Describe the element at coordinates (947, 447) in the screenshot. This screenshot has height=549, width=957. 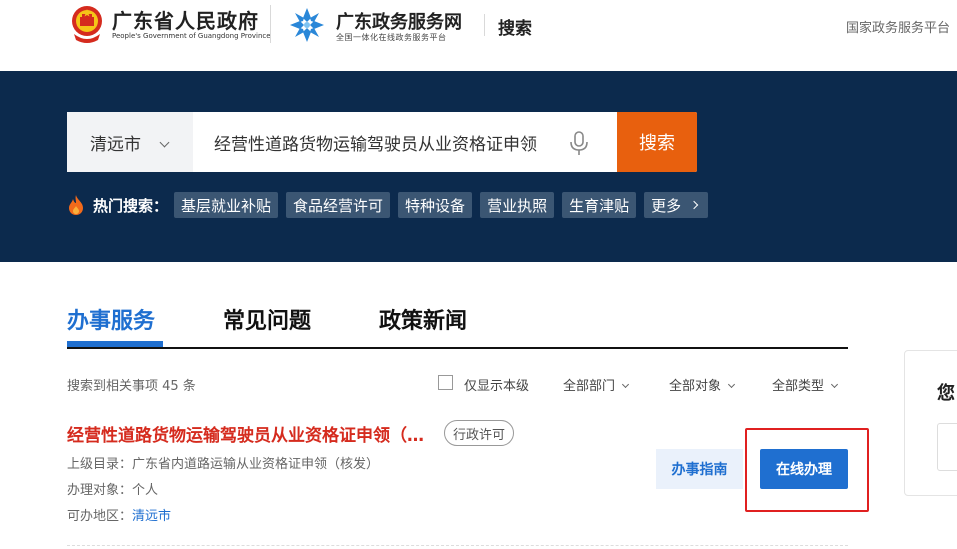
I see `side-panel-input` at that location.